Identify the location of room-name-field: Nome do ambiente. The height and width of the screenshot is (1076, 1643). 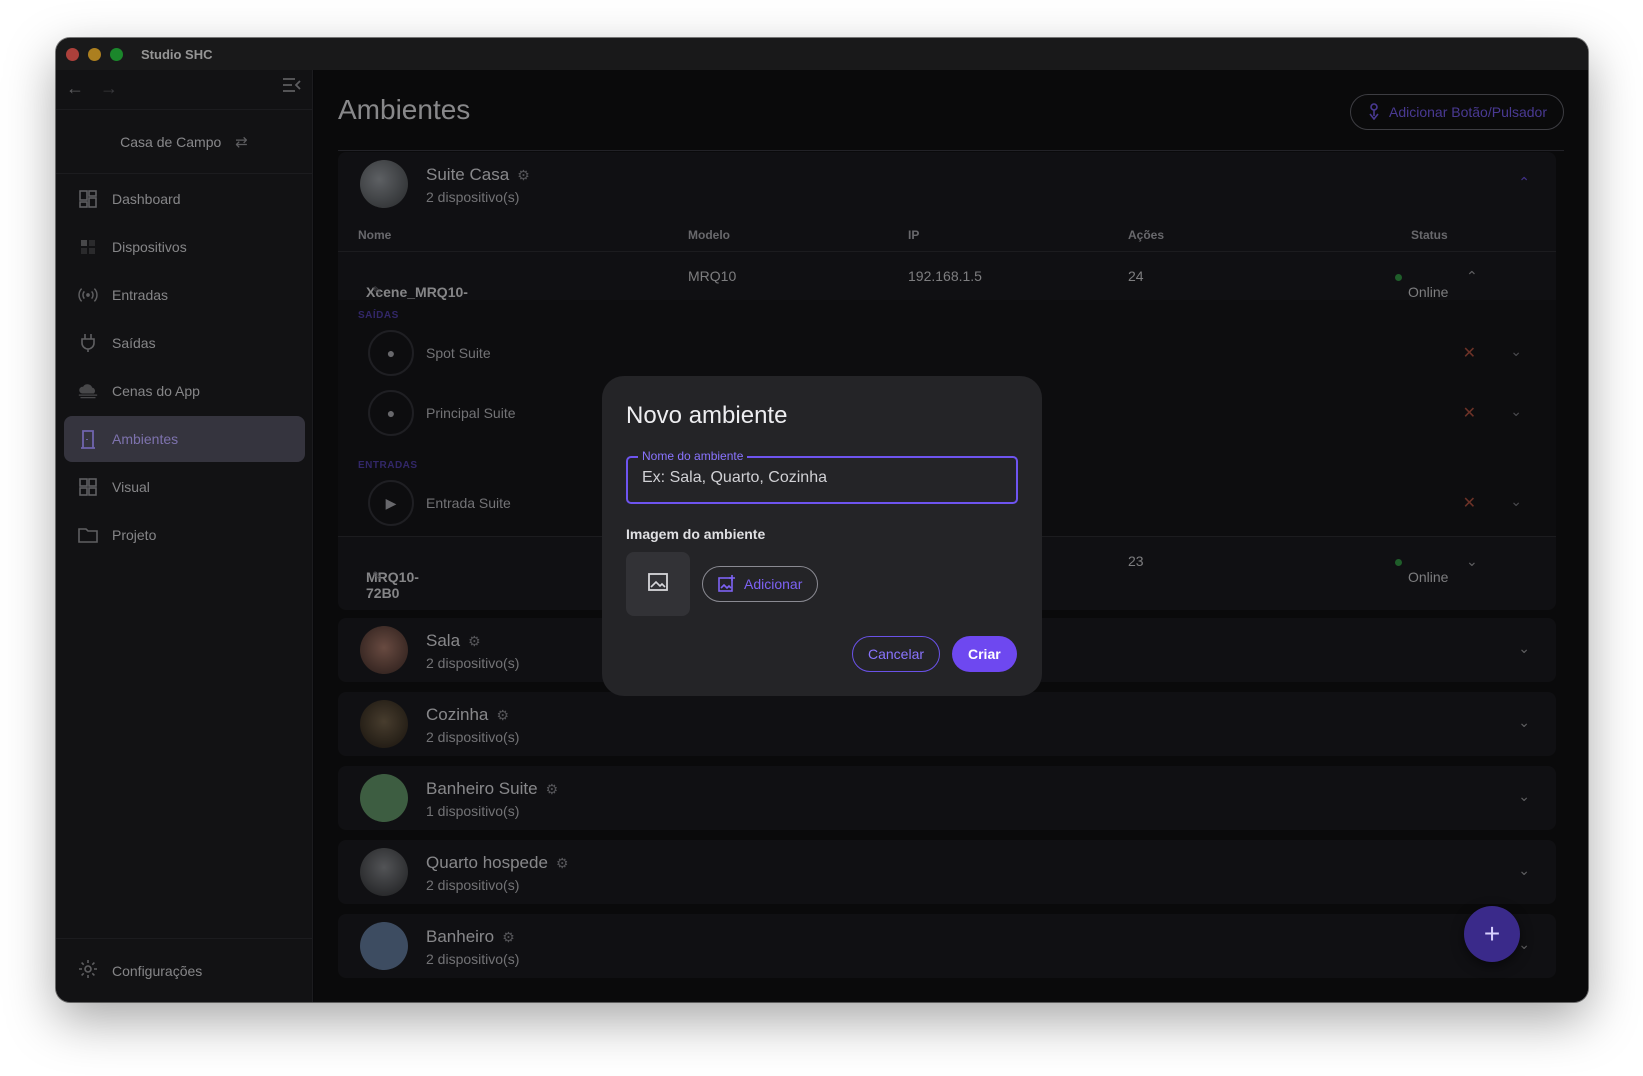
(822, 476).